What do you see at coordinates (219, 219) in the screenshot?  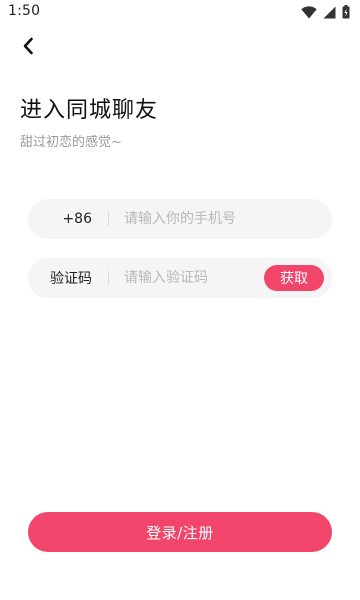 I see `phone-input` at bounding box center [219, 219].